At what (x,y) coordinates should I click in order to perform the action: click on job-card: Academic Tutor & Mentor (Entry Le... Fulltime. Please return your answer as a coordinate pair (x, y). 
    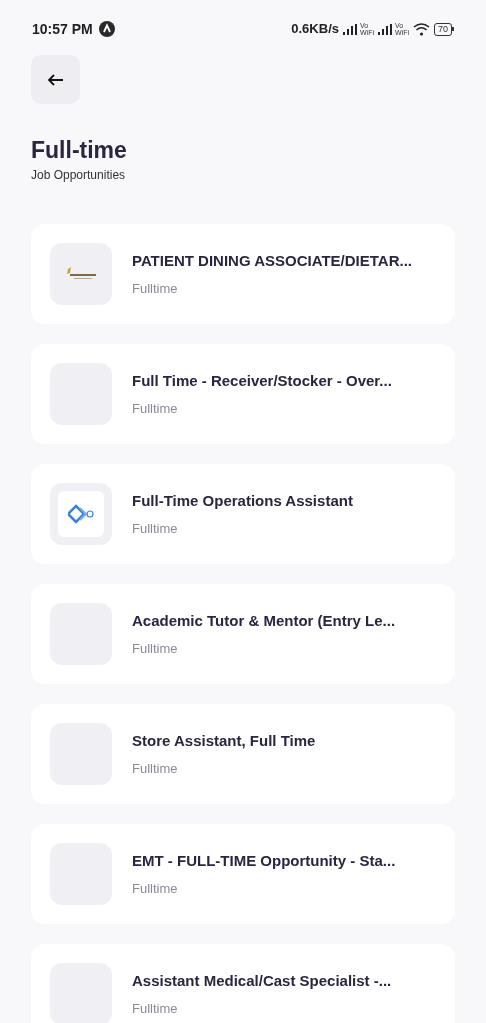
    Looking at the image, I should click on (243, 634).